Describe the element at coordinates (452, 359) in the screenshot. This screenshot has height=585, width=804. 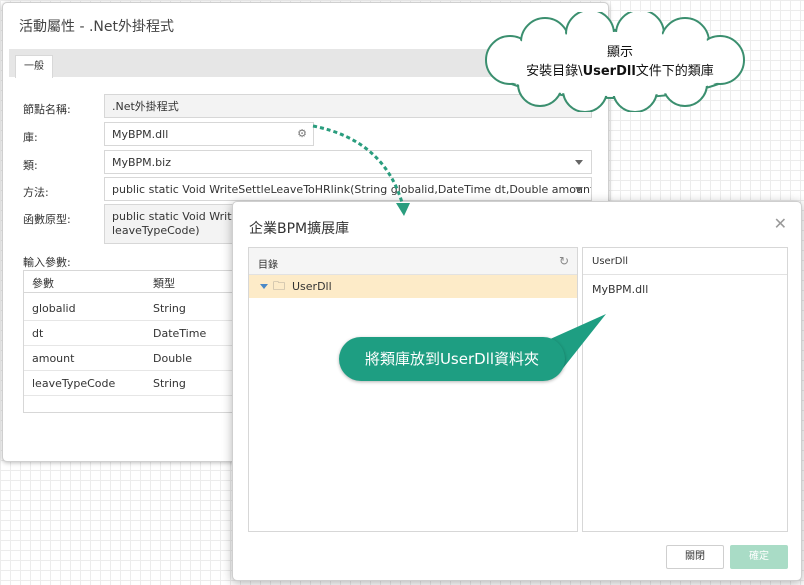
I see `callout-note: 將類庫放到UserDll資料夾` at that location.